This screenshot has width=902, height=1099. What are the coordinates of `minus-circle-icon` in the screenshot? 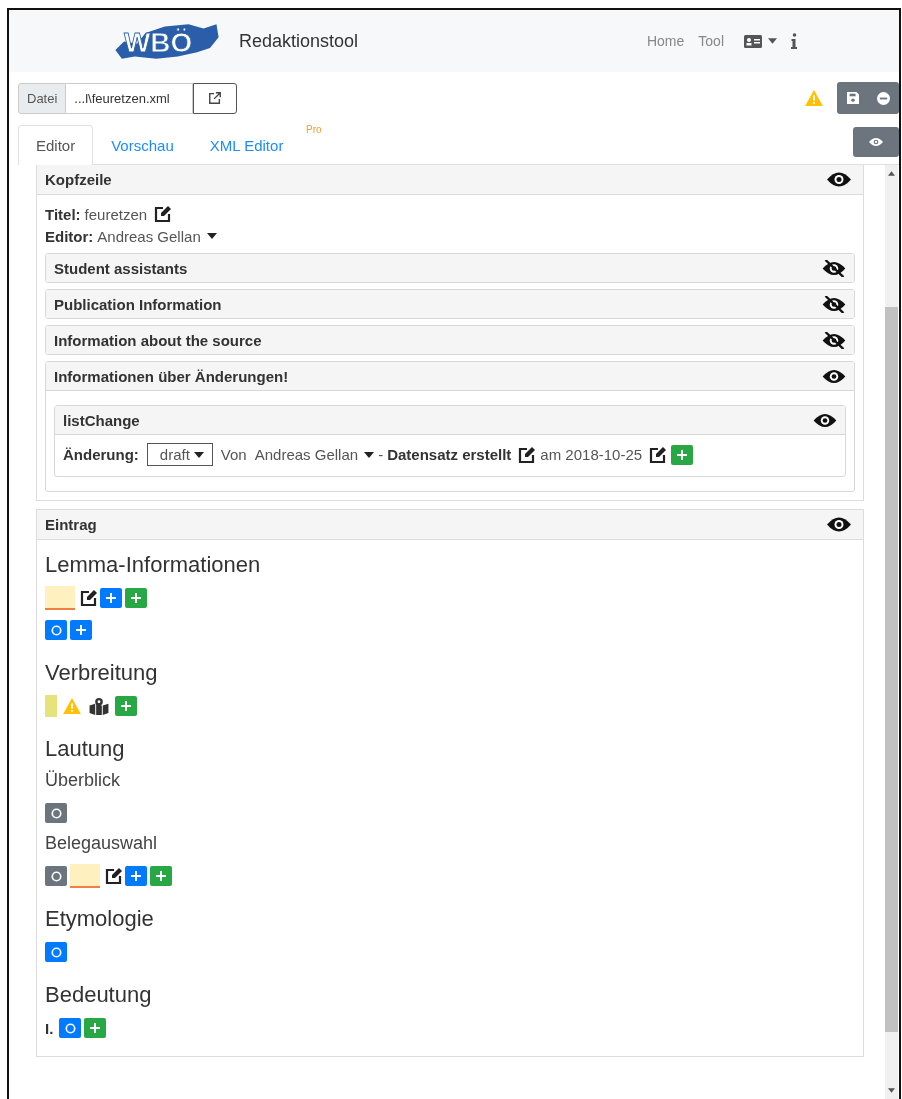 It's located at (883, 98).